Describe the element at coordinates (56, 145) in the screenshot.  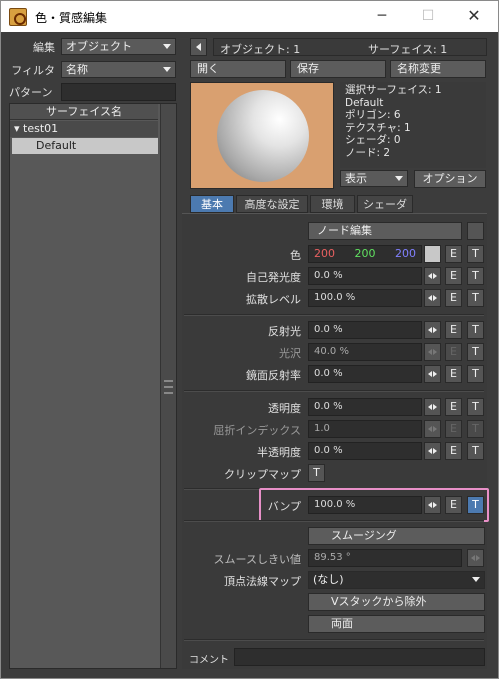
I see `tree-item-child-label: Default` at that location.